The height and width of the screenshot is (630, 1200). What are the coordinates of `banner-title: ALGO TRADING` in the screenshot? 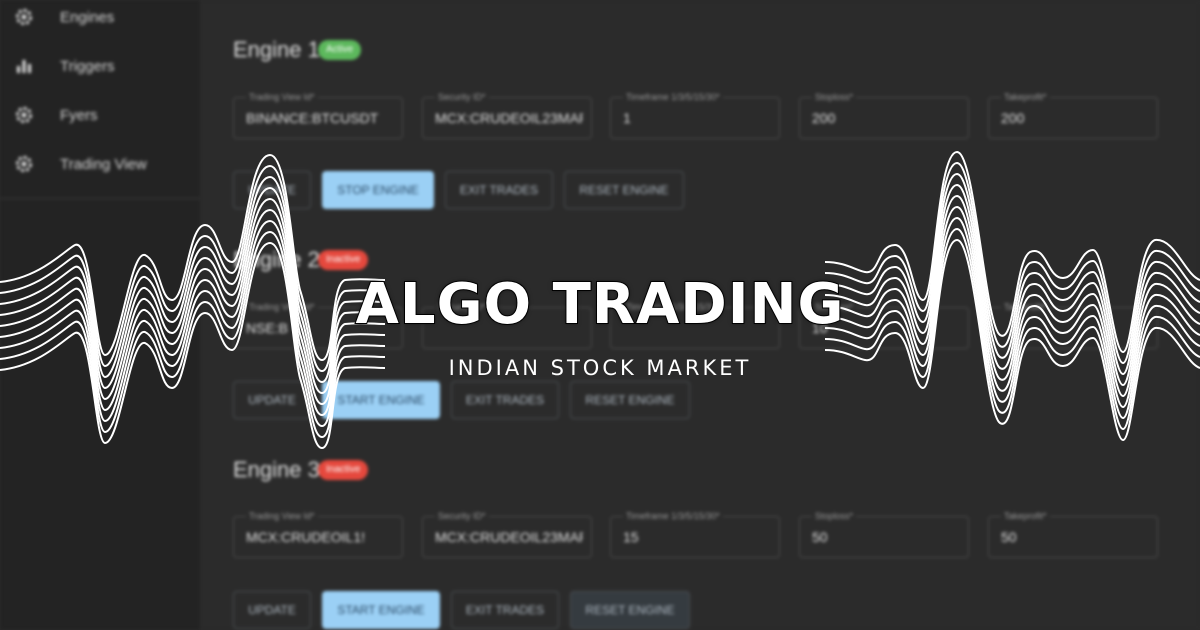 It's located at (600, 304).